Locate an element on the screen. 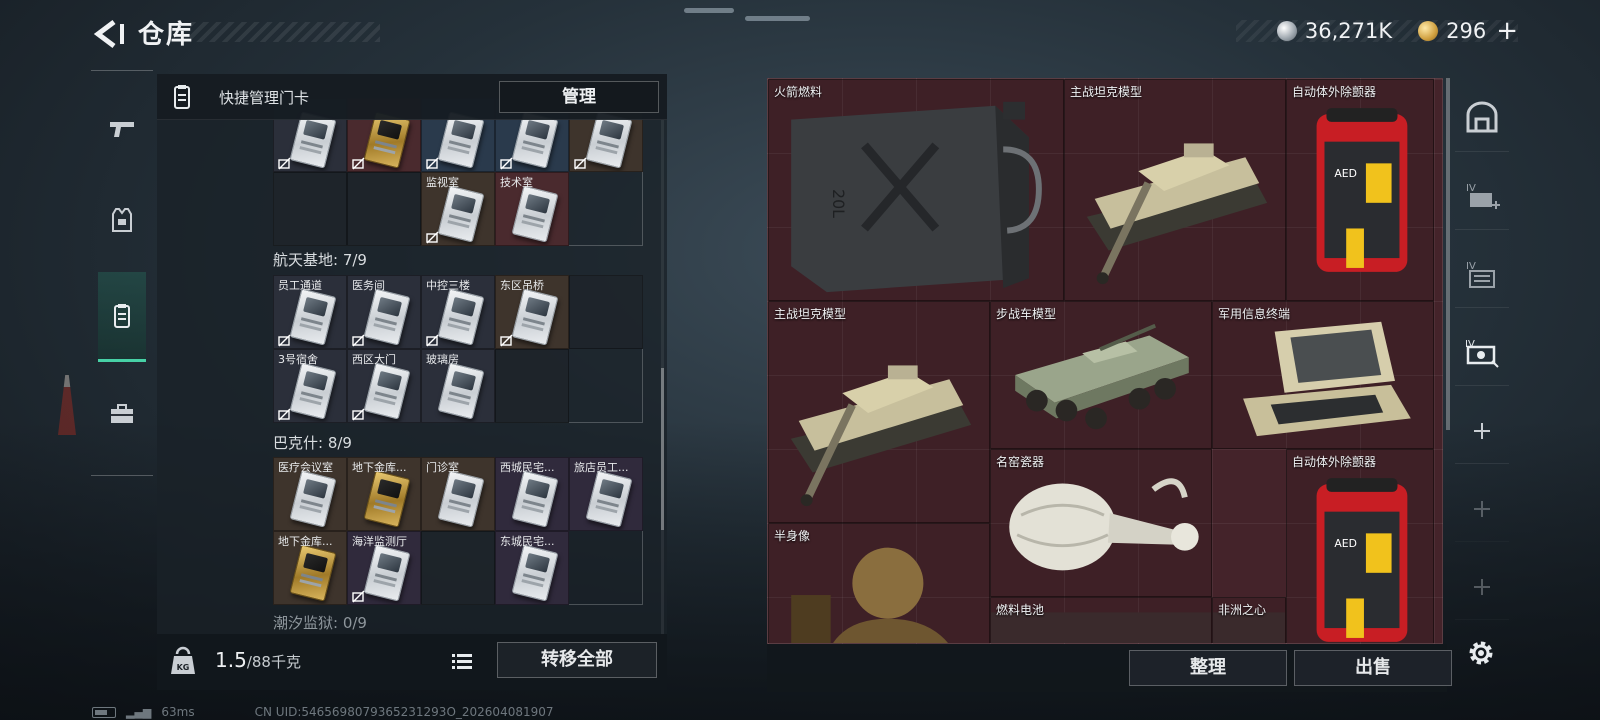 This screenshot has width=1600, height=720. container-rail: IV IV IV is located at coordinates (1482, 359).